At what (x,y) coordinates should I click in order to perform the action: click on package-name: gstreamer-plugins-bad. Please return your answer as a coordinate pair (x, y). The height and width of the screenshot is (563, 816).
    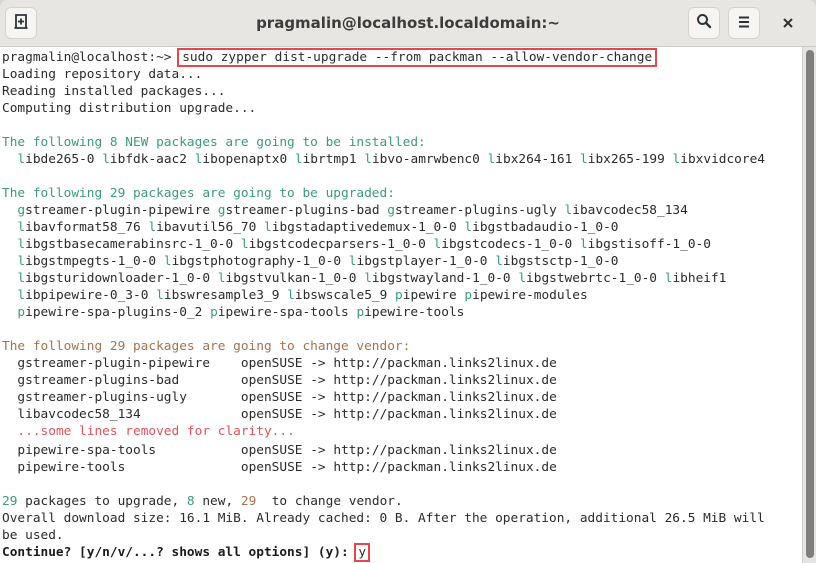
    Looking at the image, I should click on (299, 210).